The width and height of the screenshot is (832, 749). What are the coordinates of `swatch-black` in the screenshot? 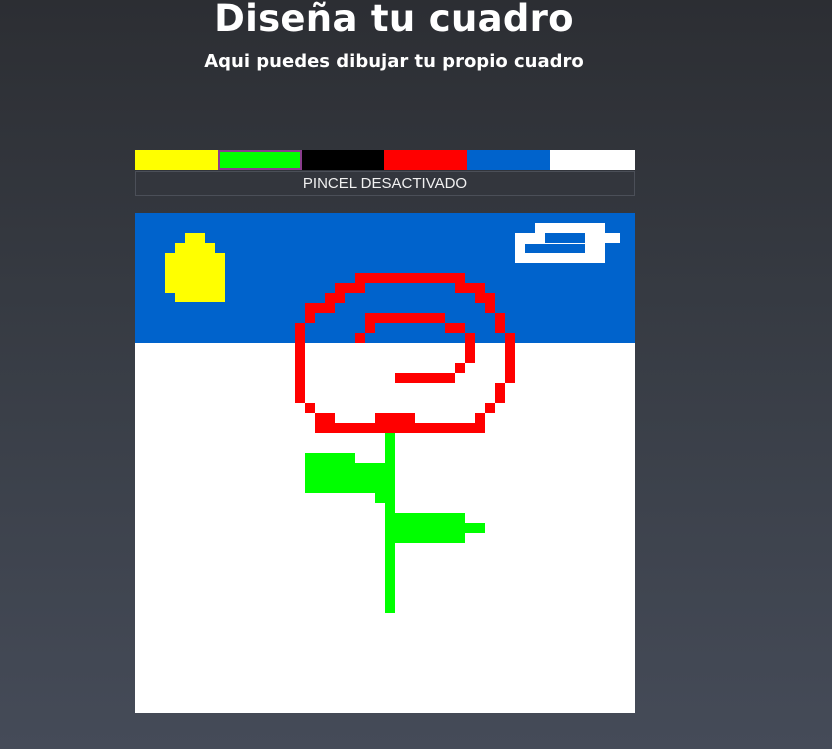 It's located at (343, 160).